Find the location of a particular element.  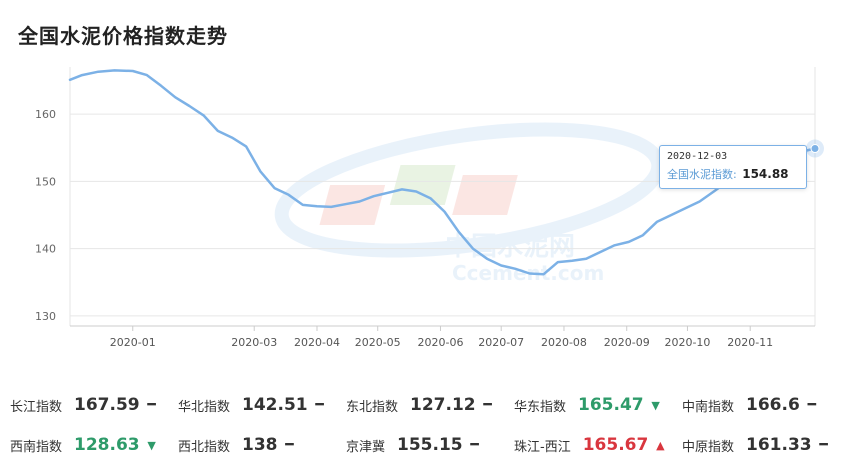

stat-label: 西北指数 is located at coordinates (204, 447).